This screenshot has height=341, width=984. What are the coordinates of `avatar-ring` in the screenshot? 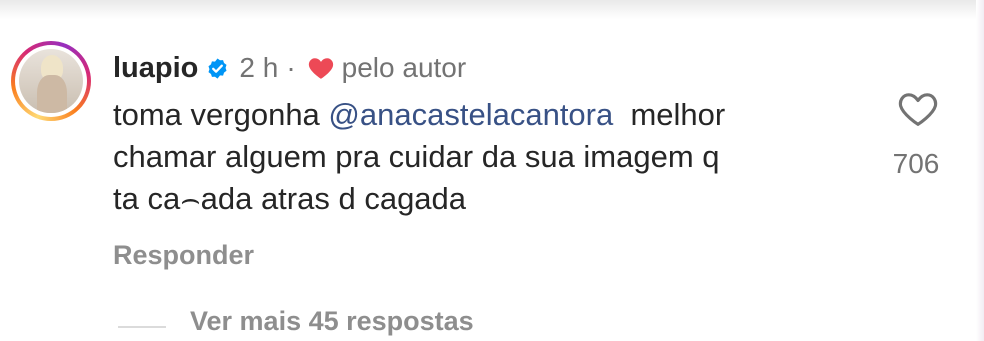 It's located at (51, 81).